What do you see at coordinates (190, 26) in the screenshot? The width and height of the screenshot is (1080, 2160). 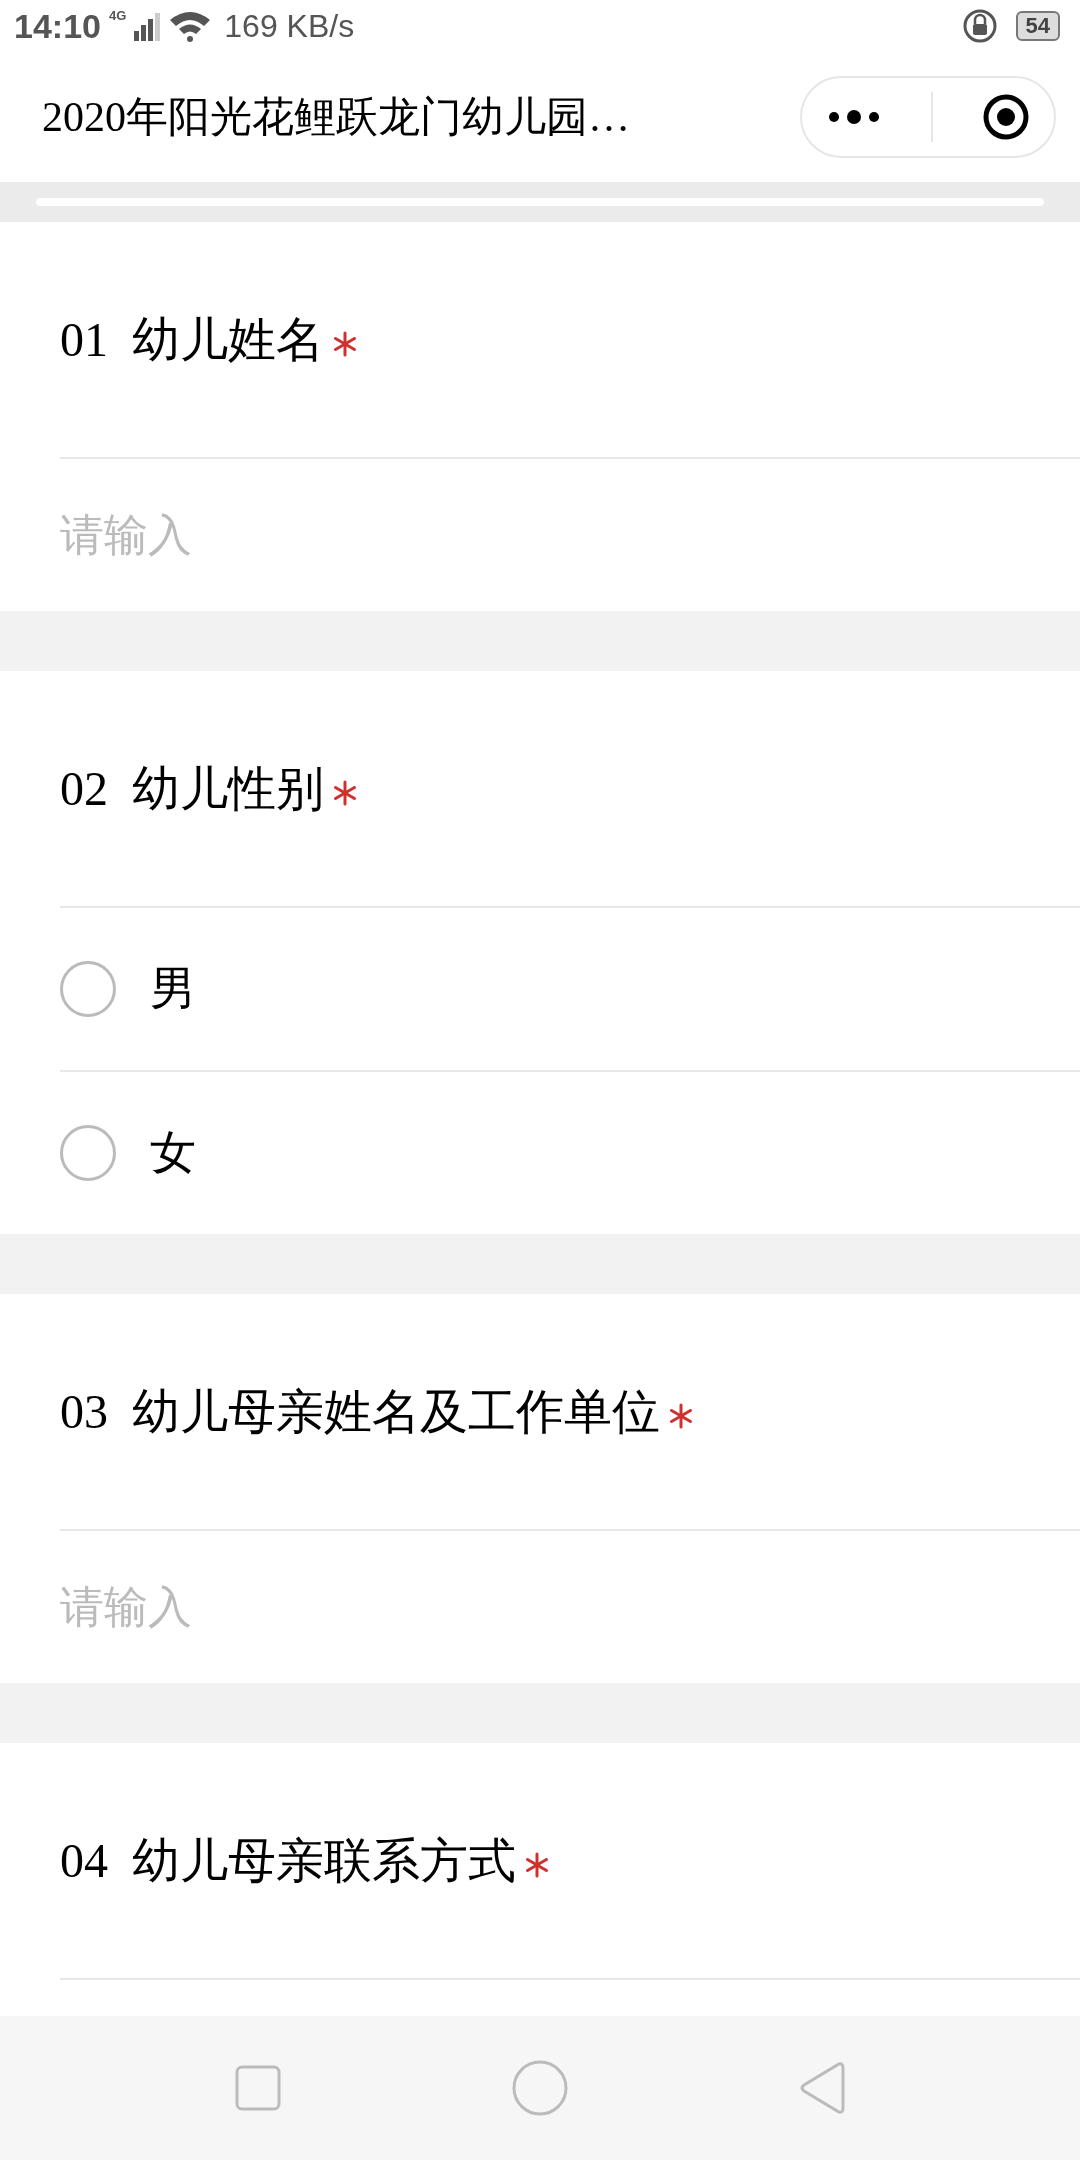 I see `wifi-icon` at bounding box center [190, 26].